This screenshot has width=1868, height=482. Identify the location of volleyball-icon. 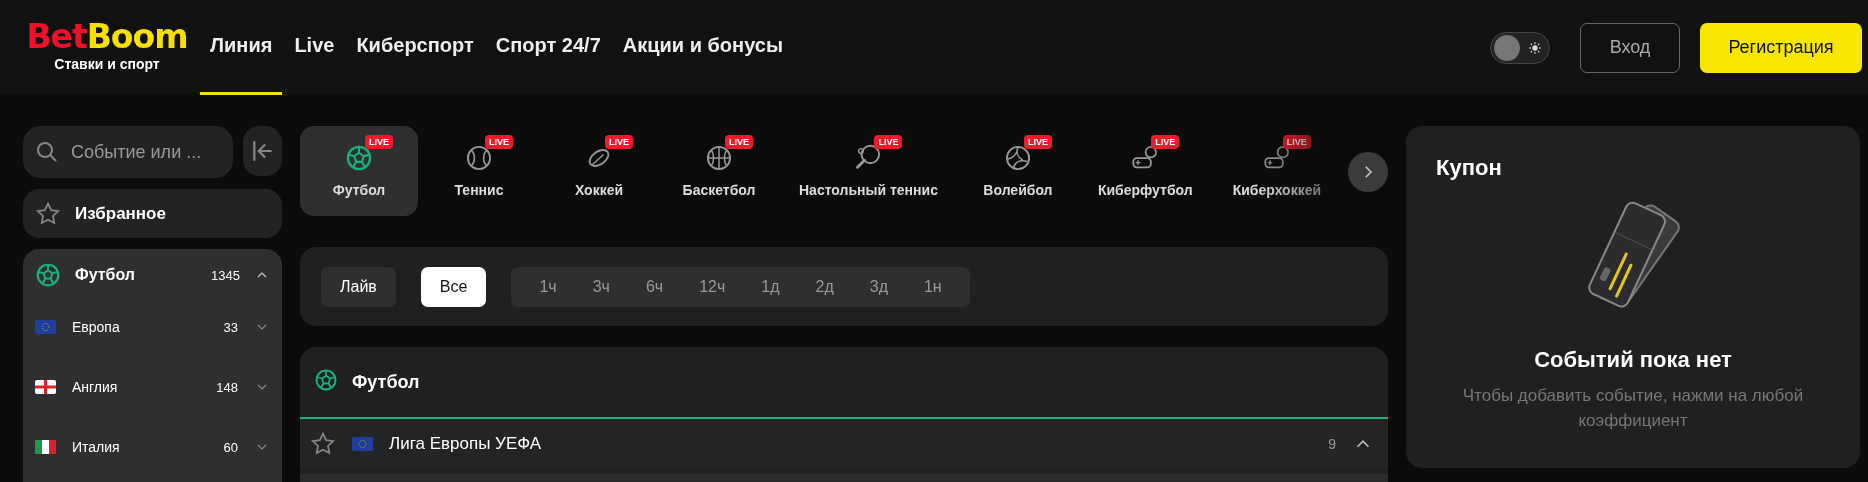
(1017, 158).